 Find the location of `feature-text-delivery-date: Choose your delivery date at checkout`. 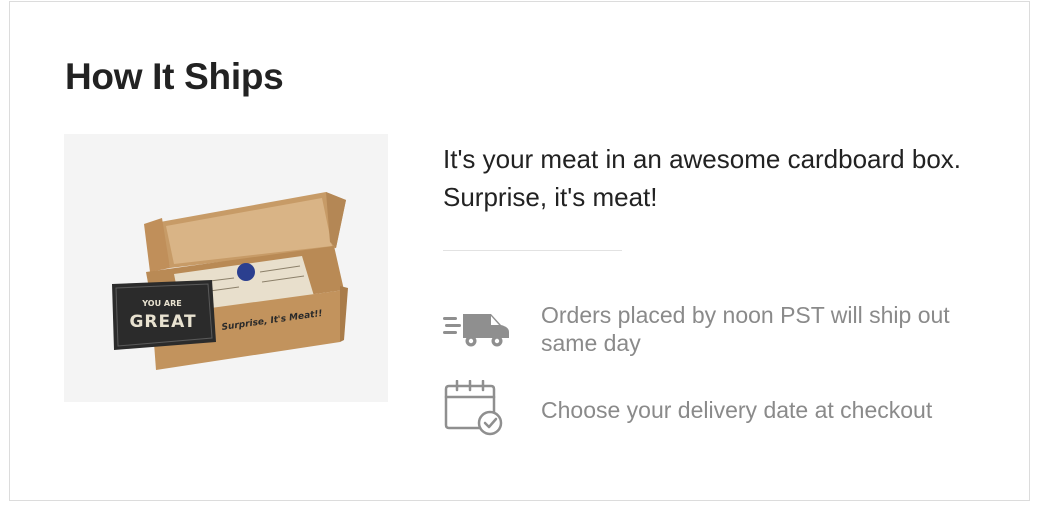

feature-text-delivery-date: Choose your delivery date at checkout is located at coordinates (737, 410).